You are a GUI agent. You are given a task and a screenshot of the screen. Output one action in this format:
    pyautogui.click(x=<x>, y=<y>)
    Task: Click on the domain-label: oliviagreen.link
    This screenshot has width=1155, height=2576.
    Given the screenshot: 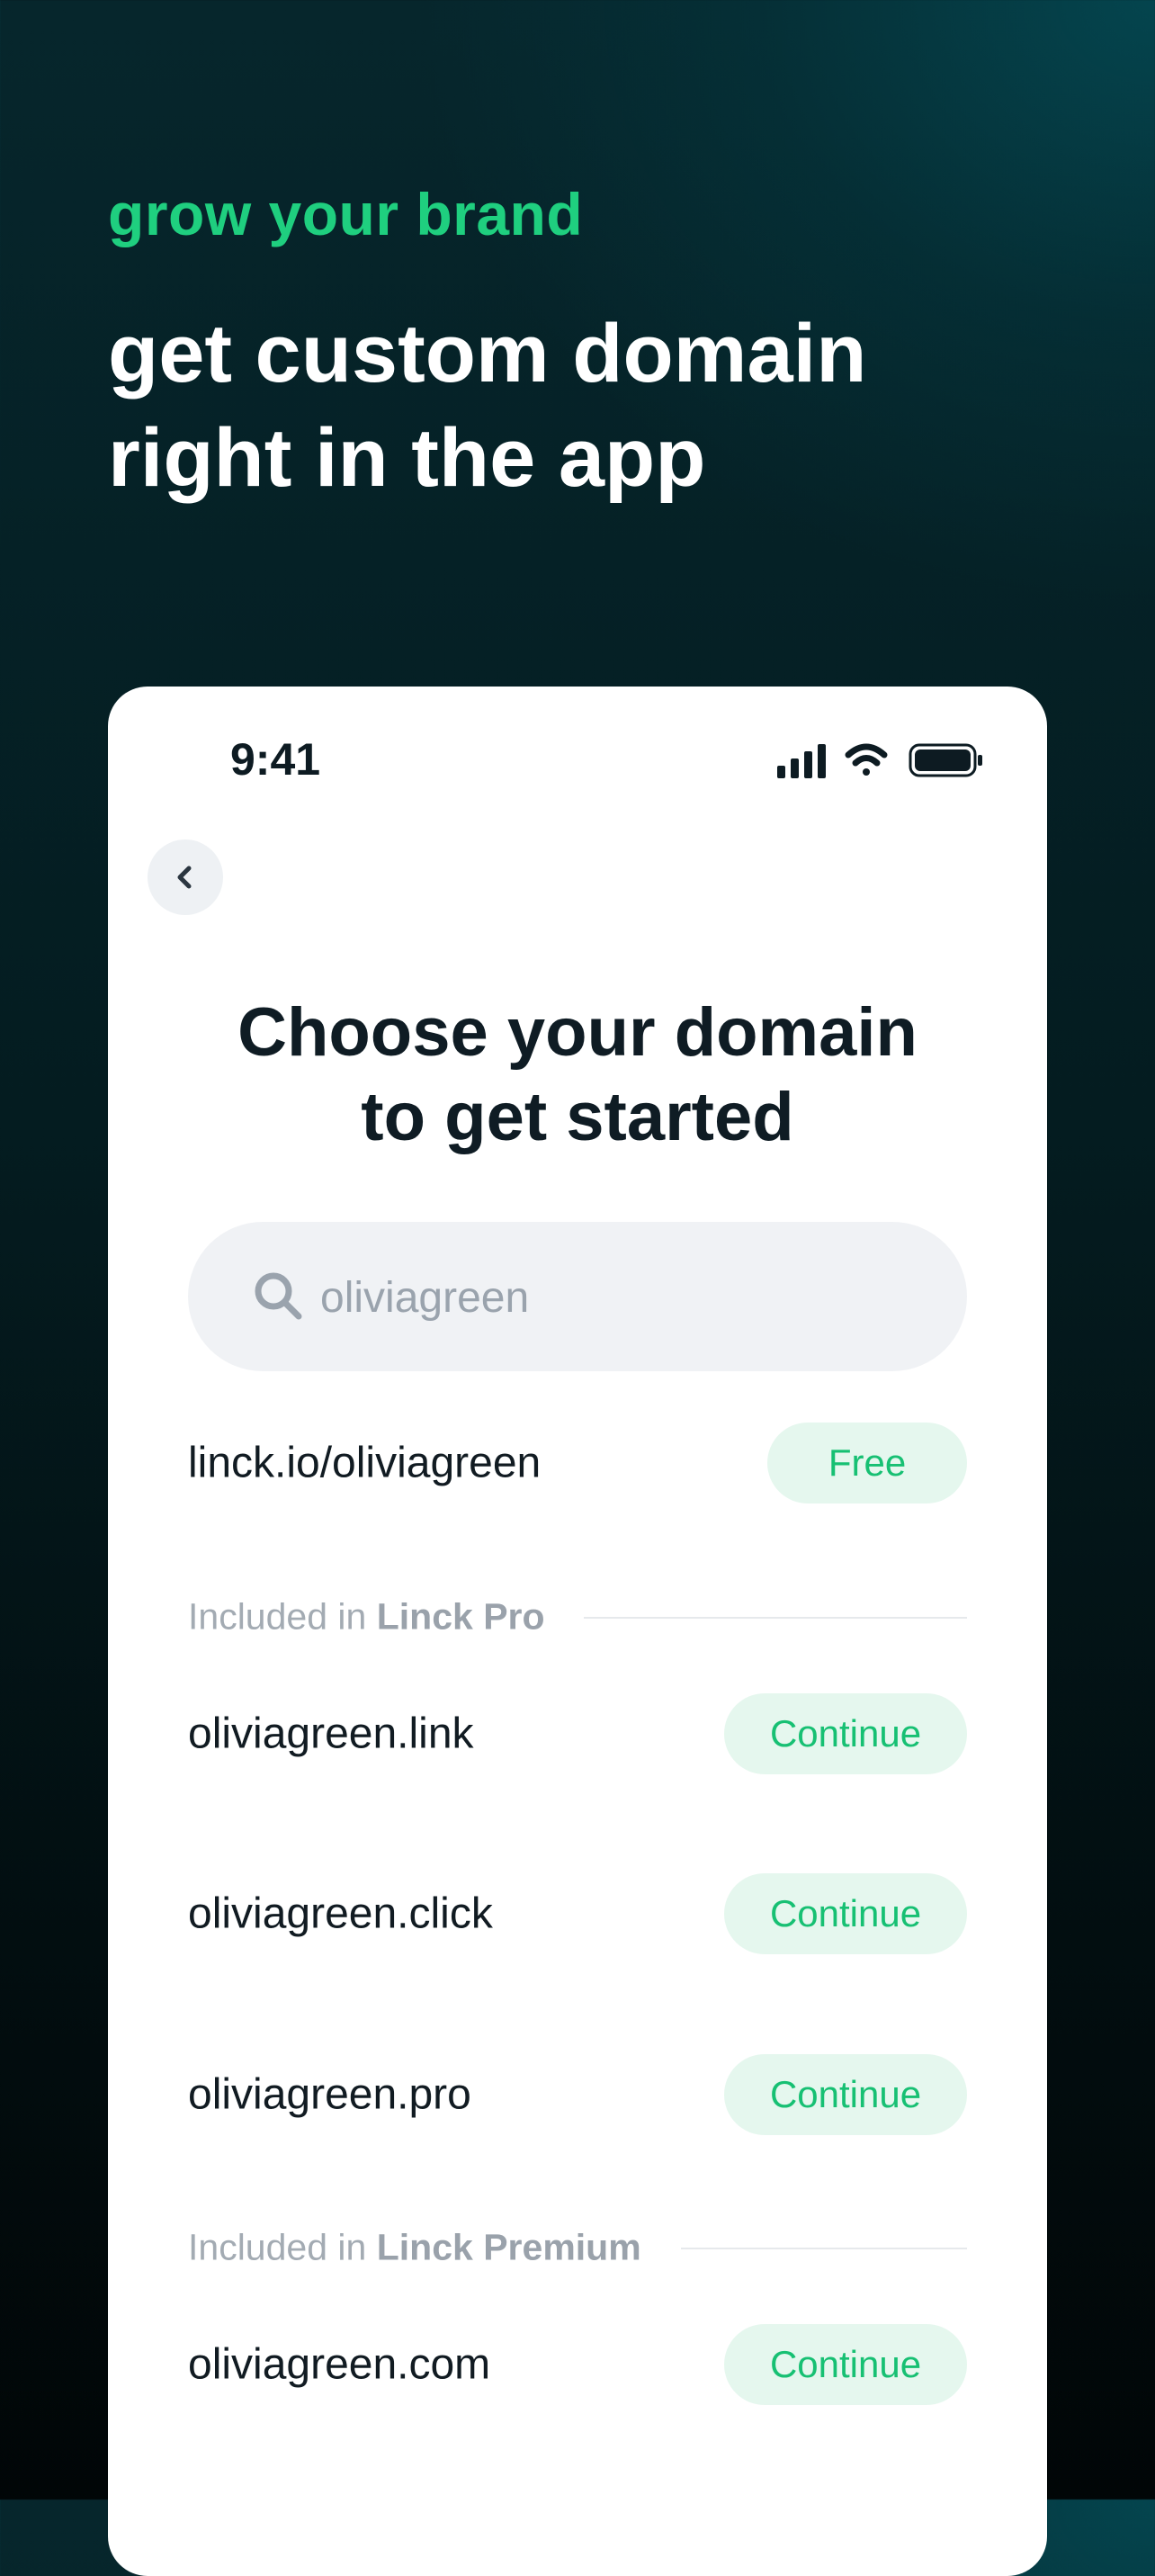 What is the action you would take?
    pyautogui.click(x=331, y=1734)
    